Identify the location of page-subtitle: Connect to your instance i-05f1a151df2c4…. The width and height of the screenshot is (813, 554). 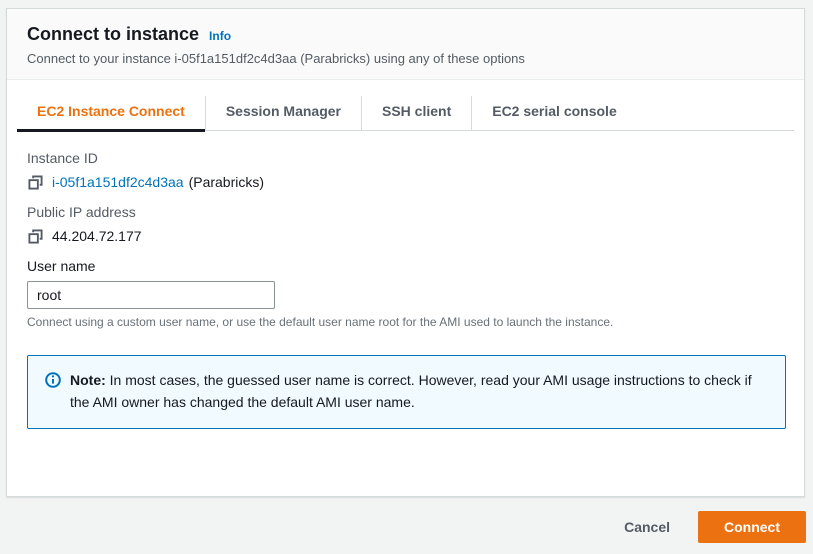
(276, 58).